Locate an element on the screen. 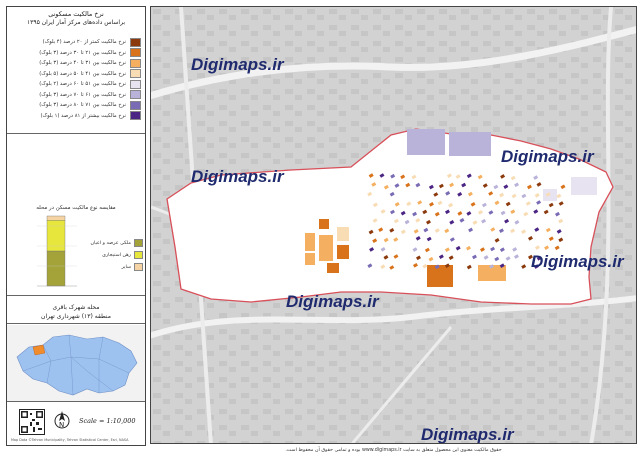 The width and height of the screenshot is (643, 461). chart-legend-label: رهن استیجاری is located at coordinates (116, 255).